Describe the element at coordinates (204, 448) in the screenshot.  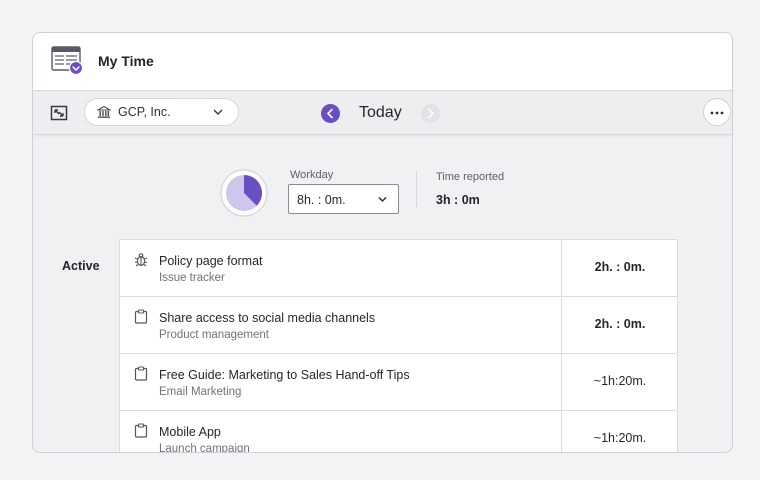
I see `task-project: Launch campaign` at that location.